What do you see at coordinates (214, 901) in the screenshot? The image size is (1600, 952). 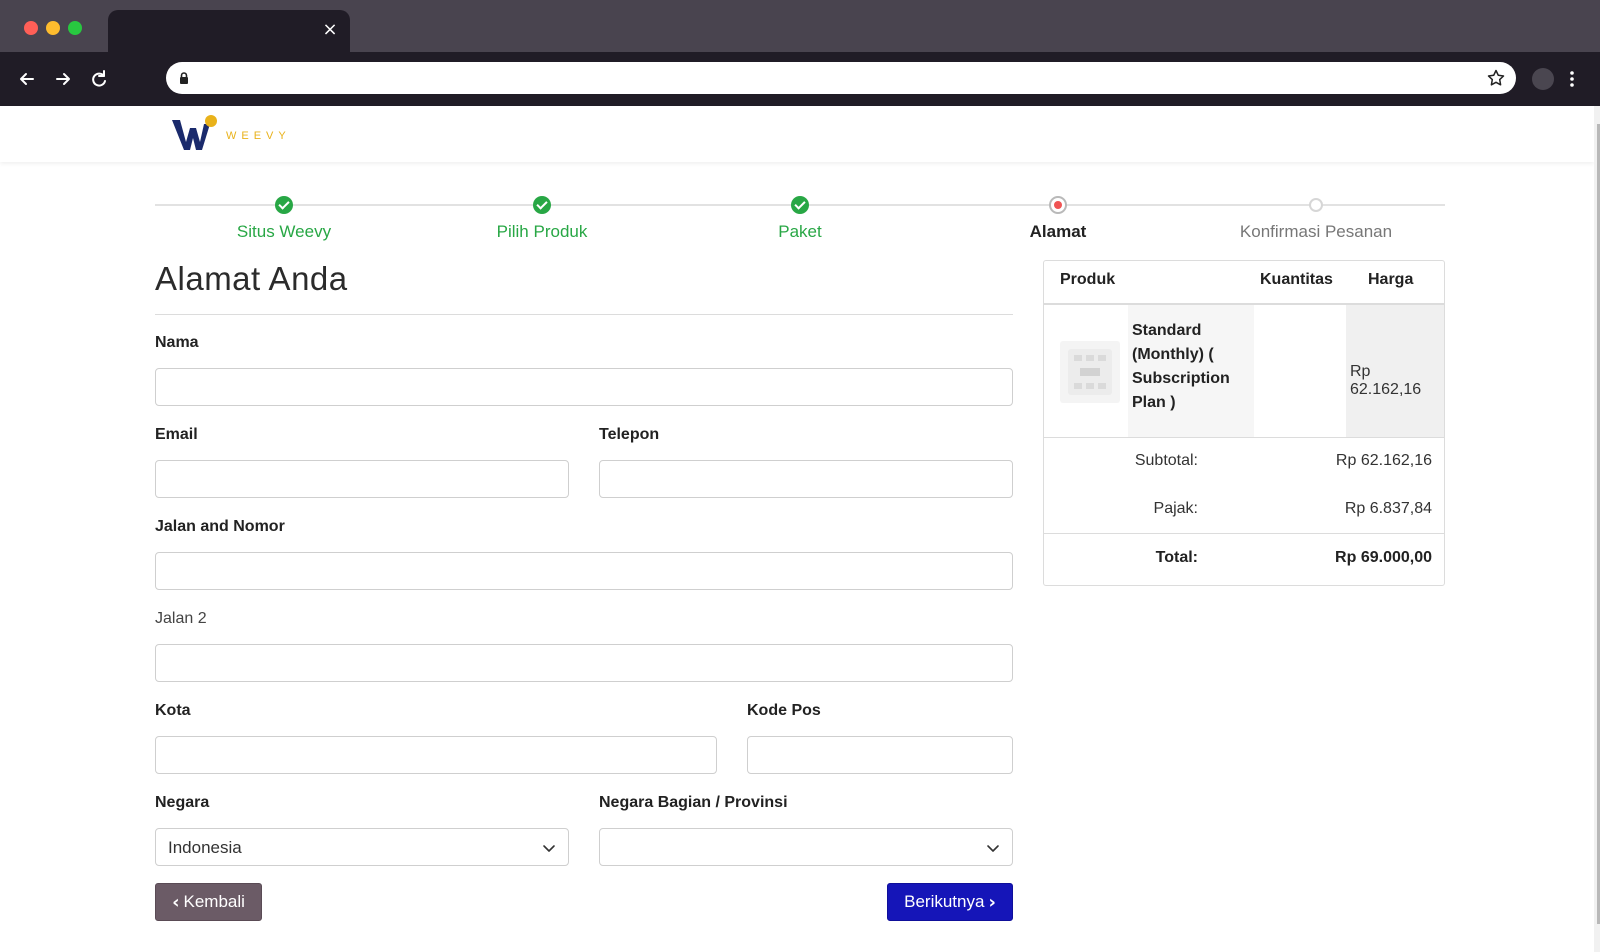 I see `back-button-label: Kembali` at bounding box center [214, 901].